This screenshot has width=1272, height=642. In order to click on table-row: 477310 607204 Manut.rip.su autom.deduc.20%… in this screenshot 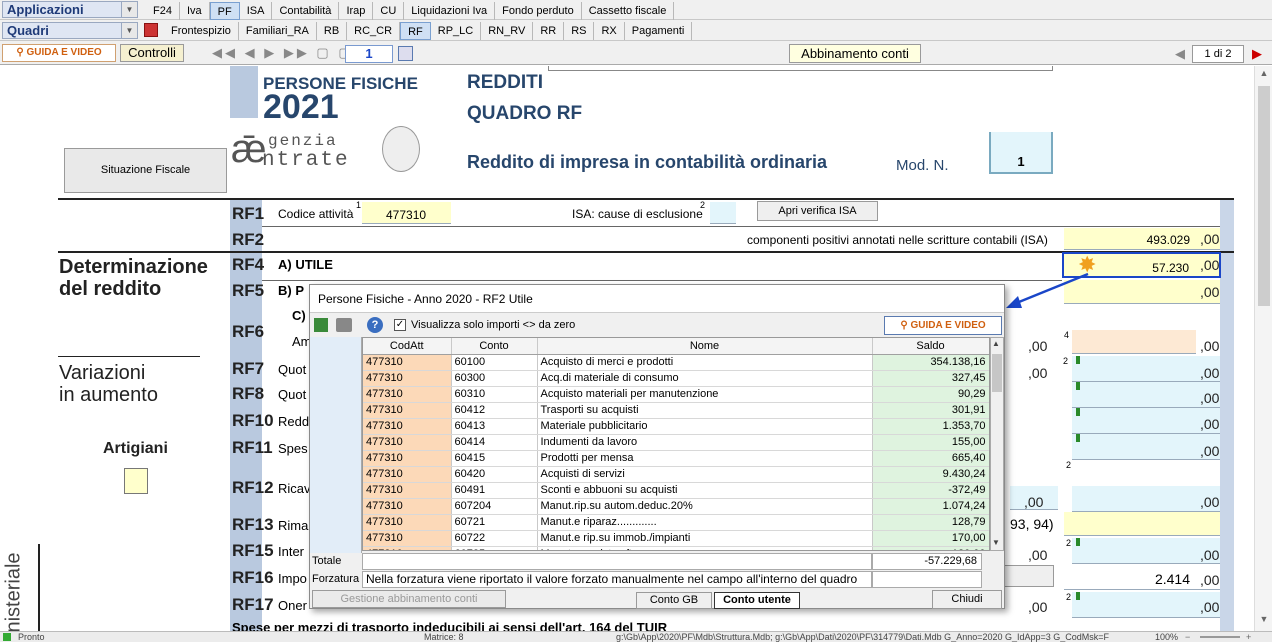, I will do `click(676, 506)`.